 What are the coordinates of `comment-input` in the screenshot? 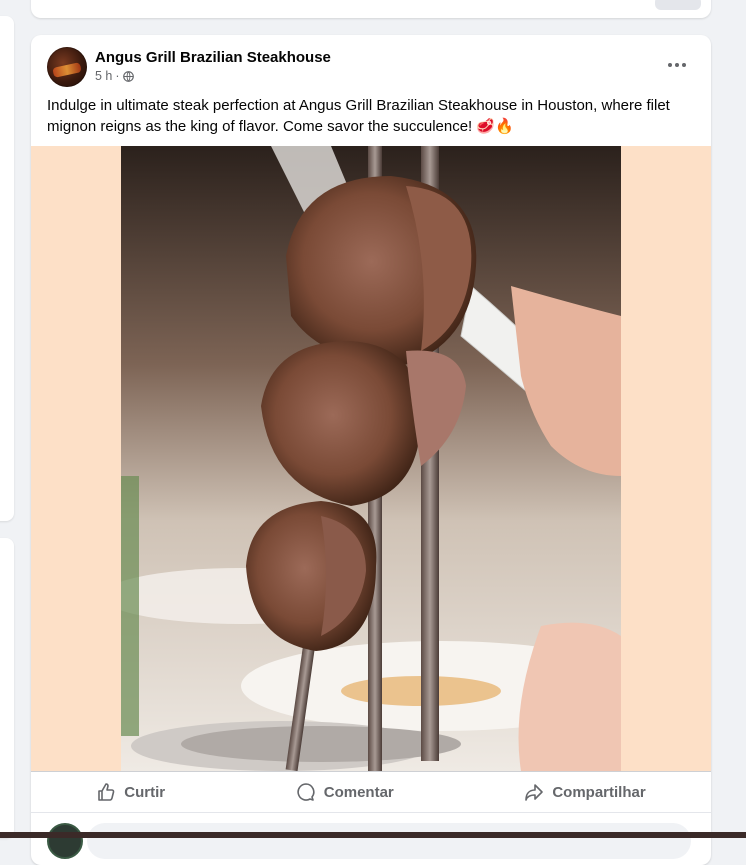 It's located at (389, 841).